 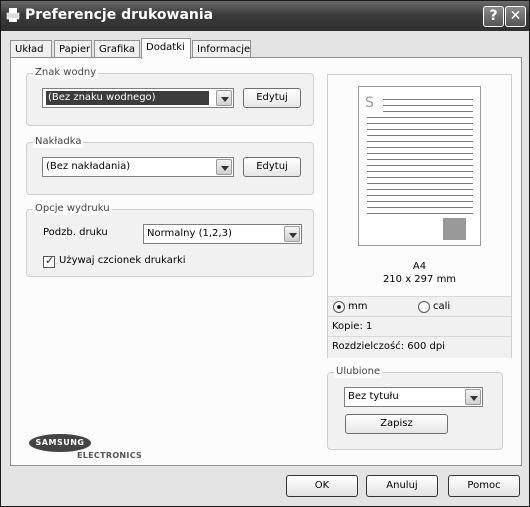 What do you see at coordinates (122, 260) in the screenshot?
I see `printer-fonts-label: Używaj czcionek drukarki` at bounding box center [122, 260].